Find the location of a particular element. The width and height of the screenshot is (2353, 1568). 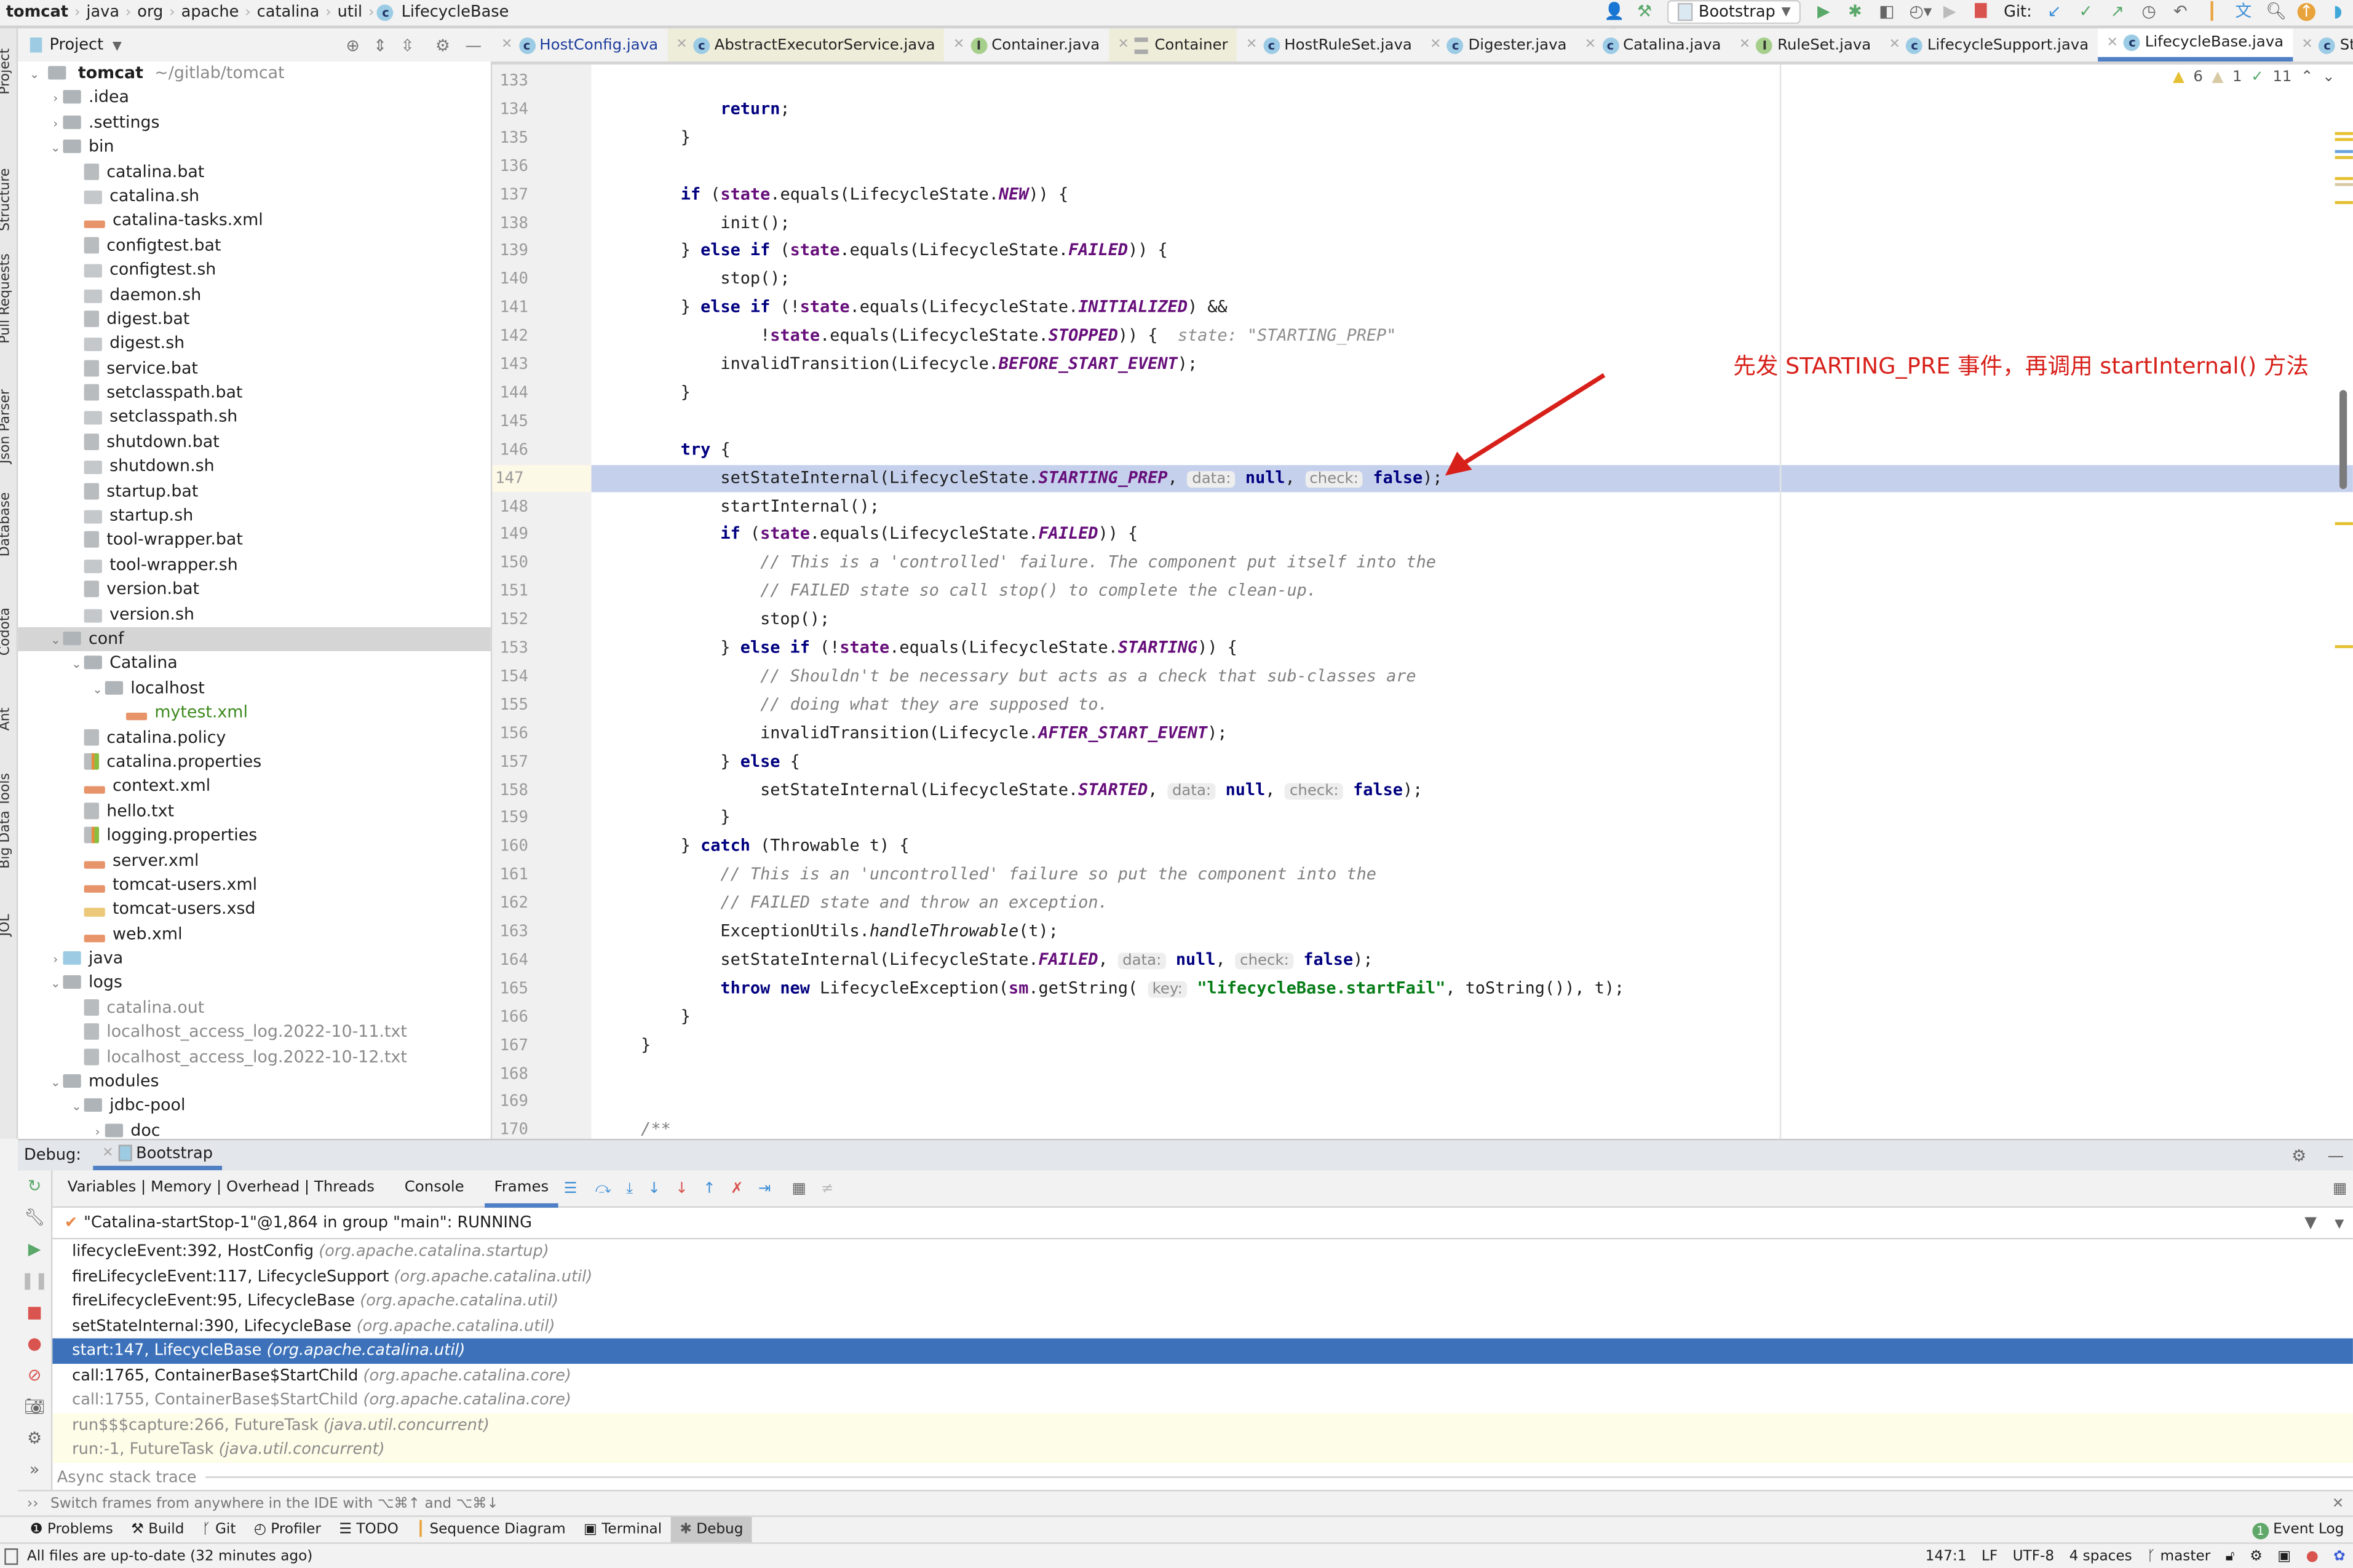

tool-event-log: 1 Event Log is located at coordinates (2298, 1530).